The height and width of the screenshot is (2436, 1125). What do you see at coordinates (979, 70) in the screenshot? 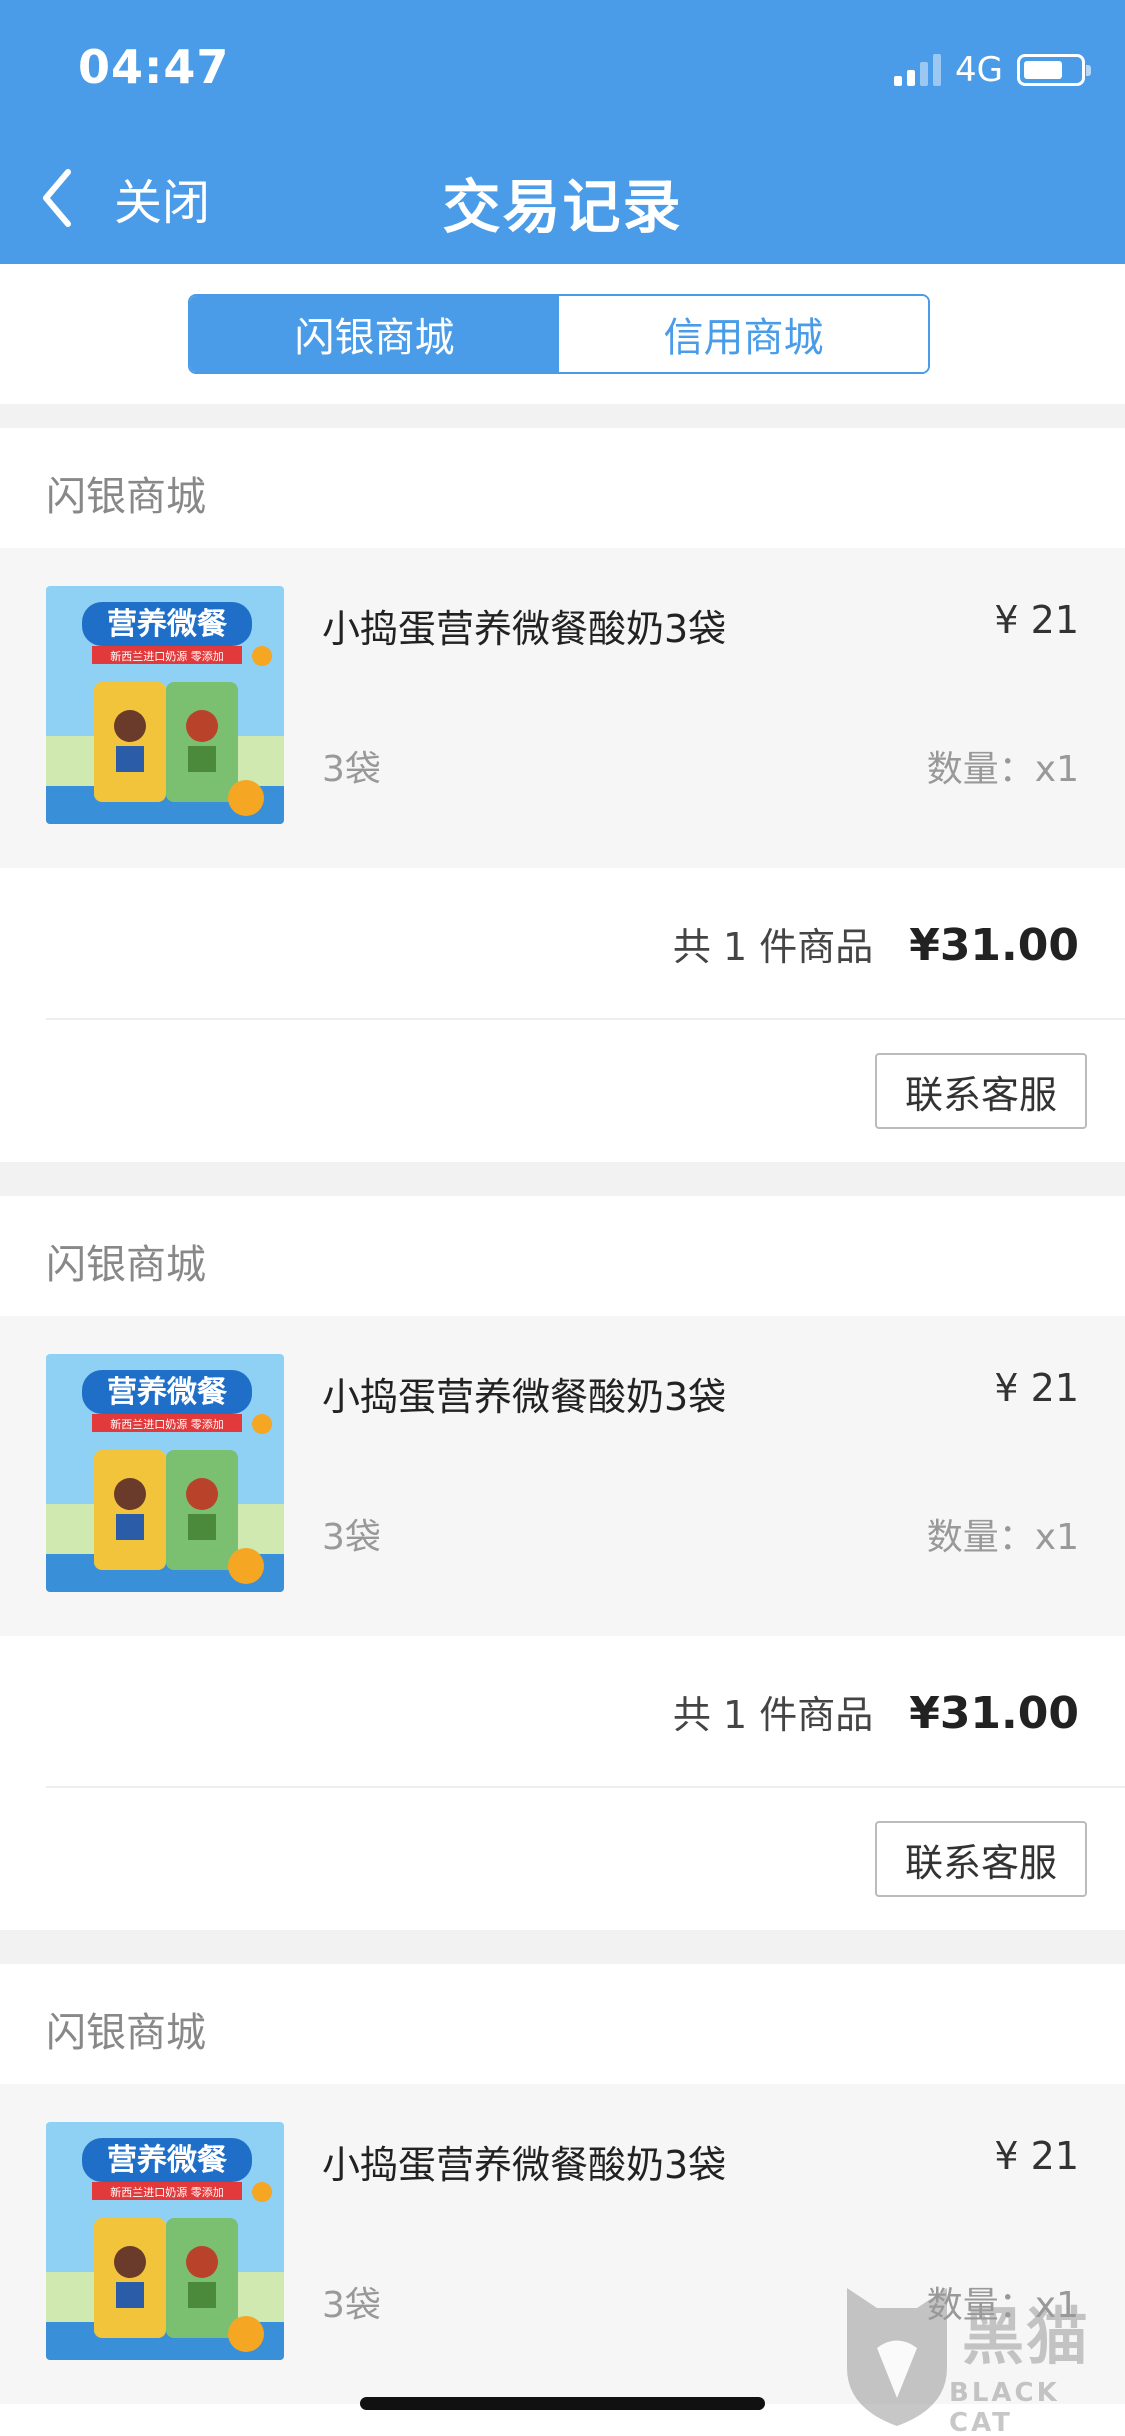
I see `network-type: 4G` at bounding box center [979, 70].